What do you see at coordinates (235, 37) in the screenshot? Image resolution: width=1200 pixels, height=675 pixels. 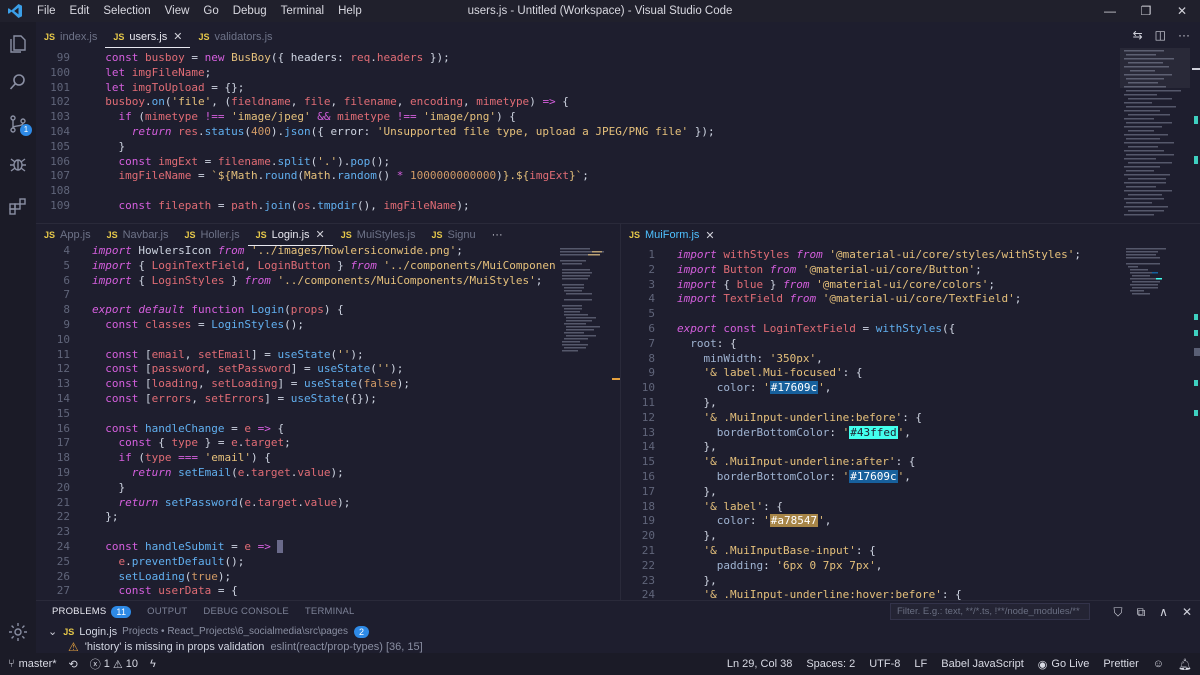 I see `tab-validators-js: JS validators.js` at bounding box center [235, 37].